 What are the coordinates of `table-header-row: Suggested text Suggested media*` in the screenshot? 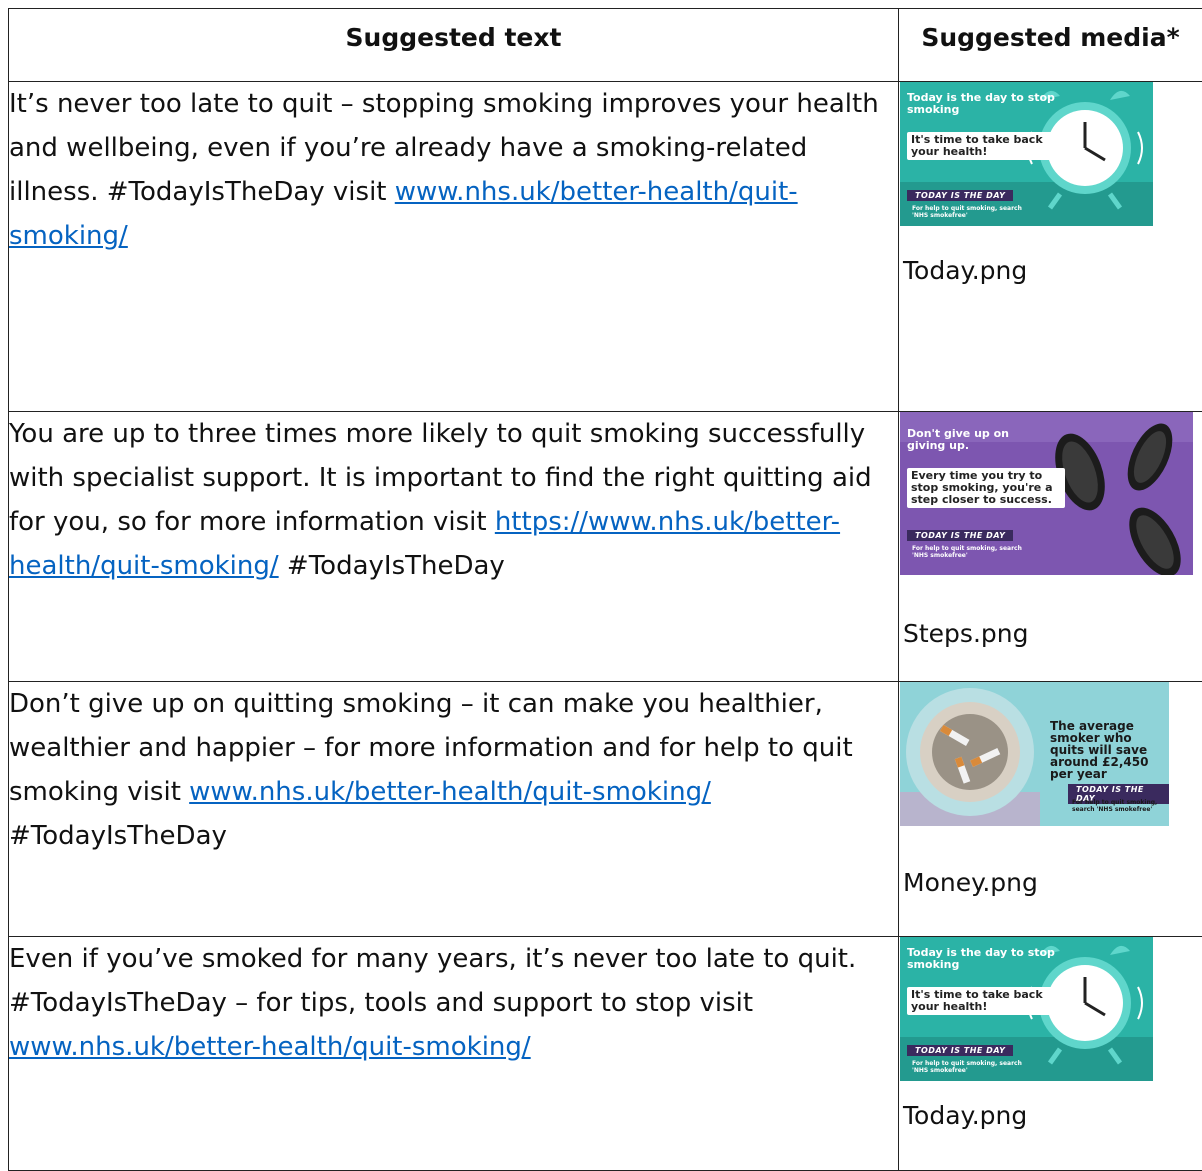 It's located at (605, 45).